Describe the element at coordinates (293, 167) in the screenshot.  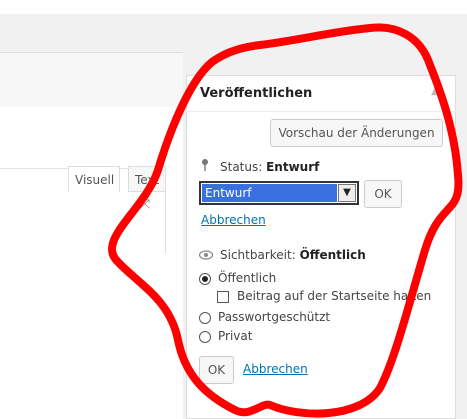
I see `status-value: Entwurf` at that location.